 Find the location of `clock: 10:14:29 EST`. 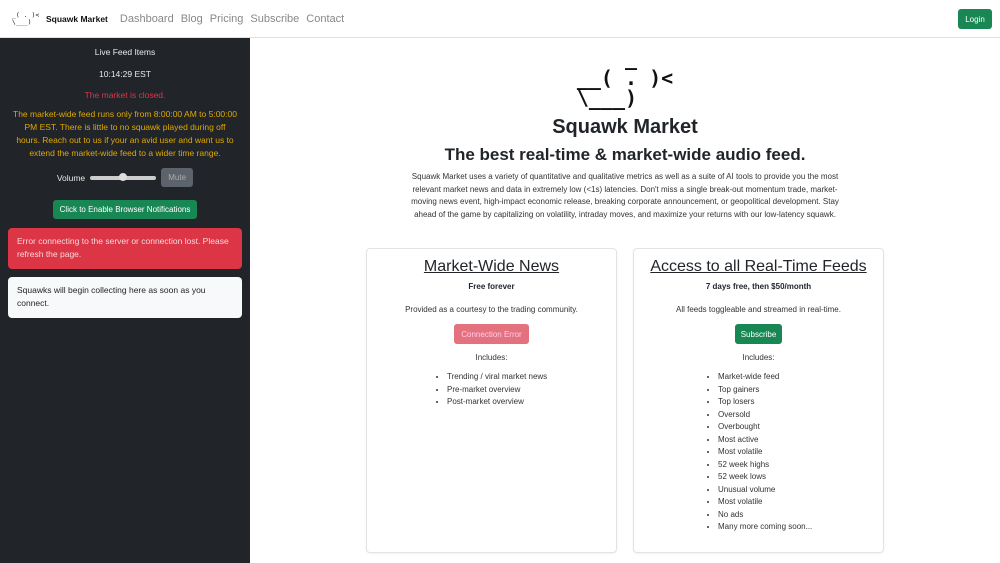

clock: 10:14:29 EST is located at coordinates (125, 74).